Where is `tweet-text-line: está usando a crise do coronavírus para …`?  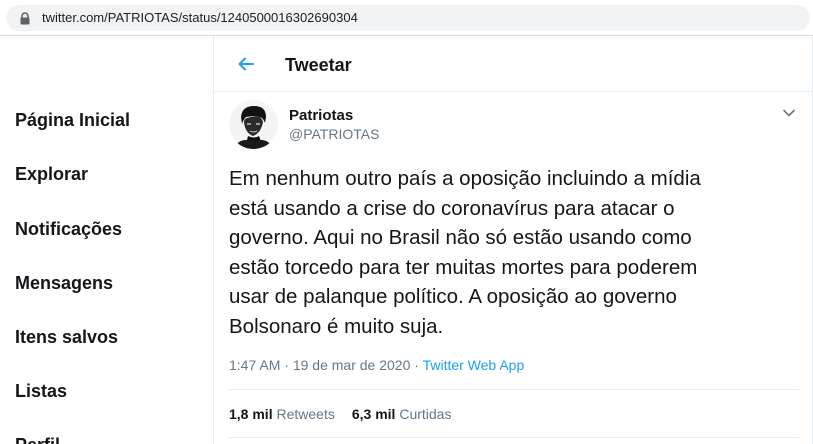 tweet-text-line: está usando a crise do coronavírus para … is located at coordinates (452, 208).